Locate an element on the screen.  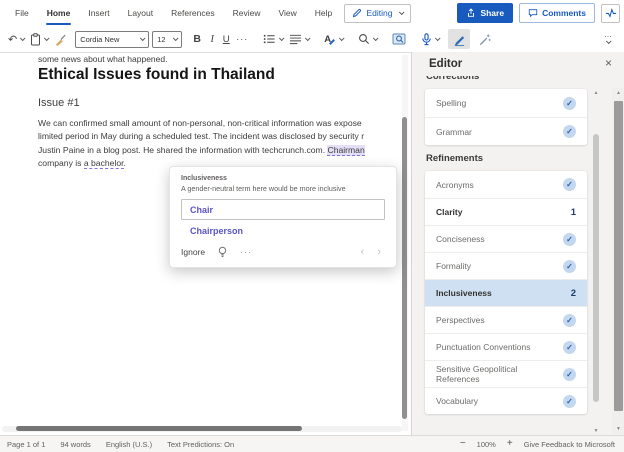
font-size-select: 12 is located at coordinates (167, 39).